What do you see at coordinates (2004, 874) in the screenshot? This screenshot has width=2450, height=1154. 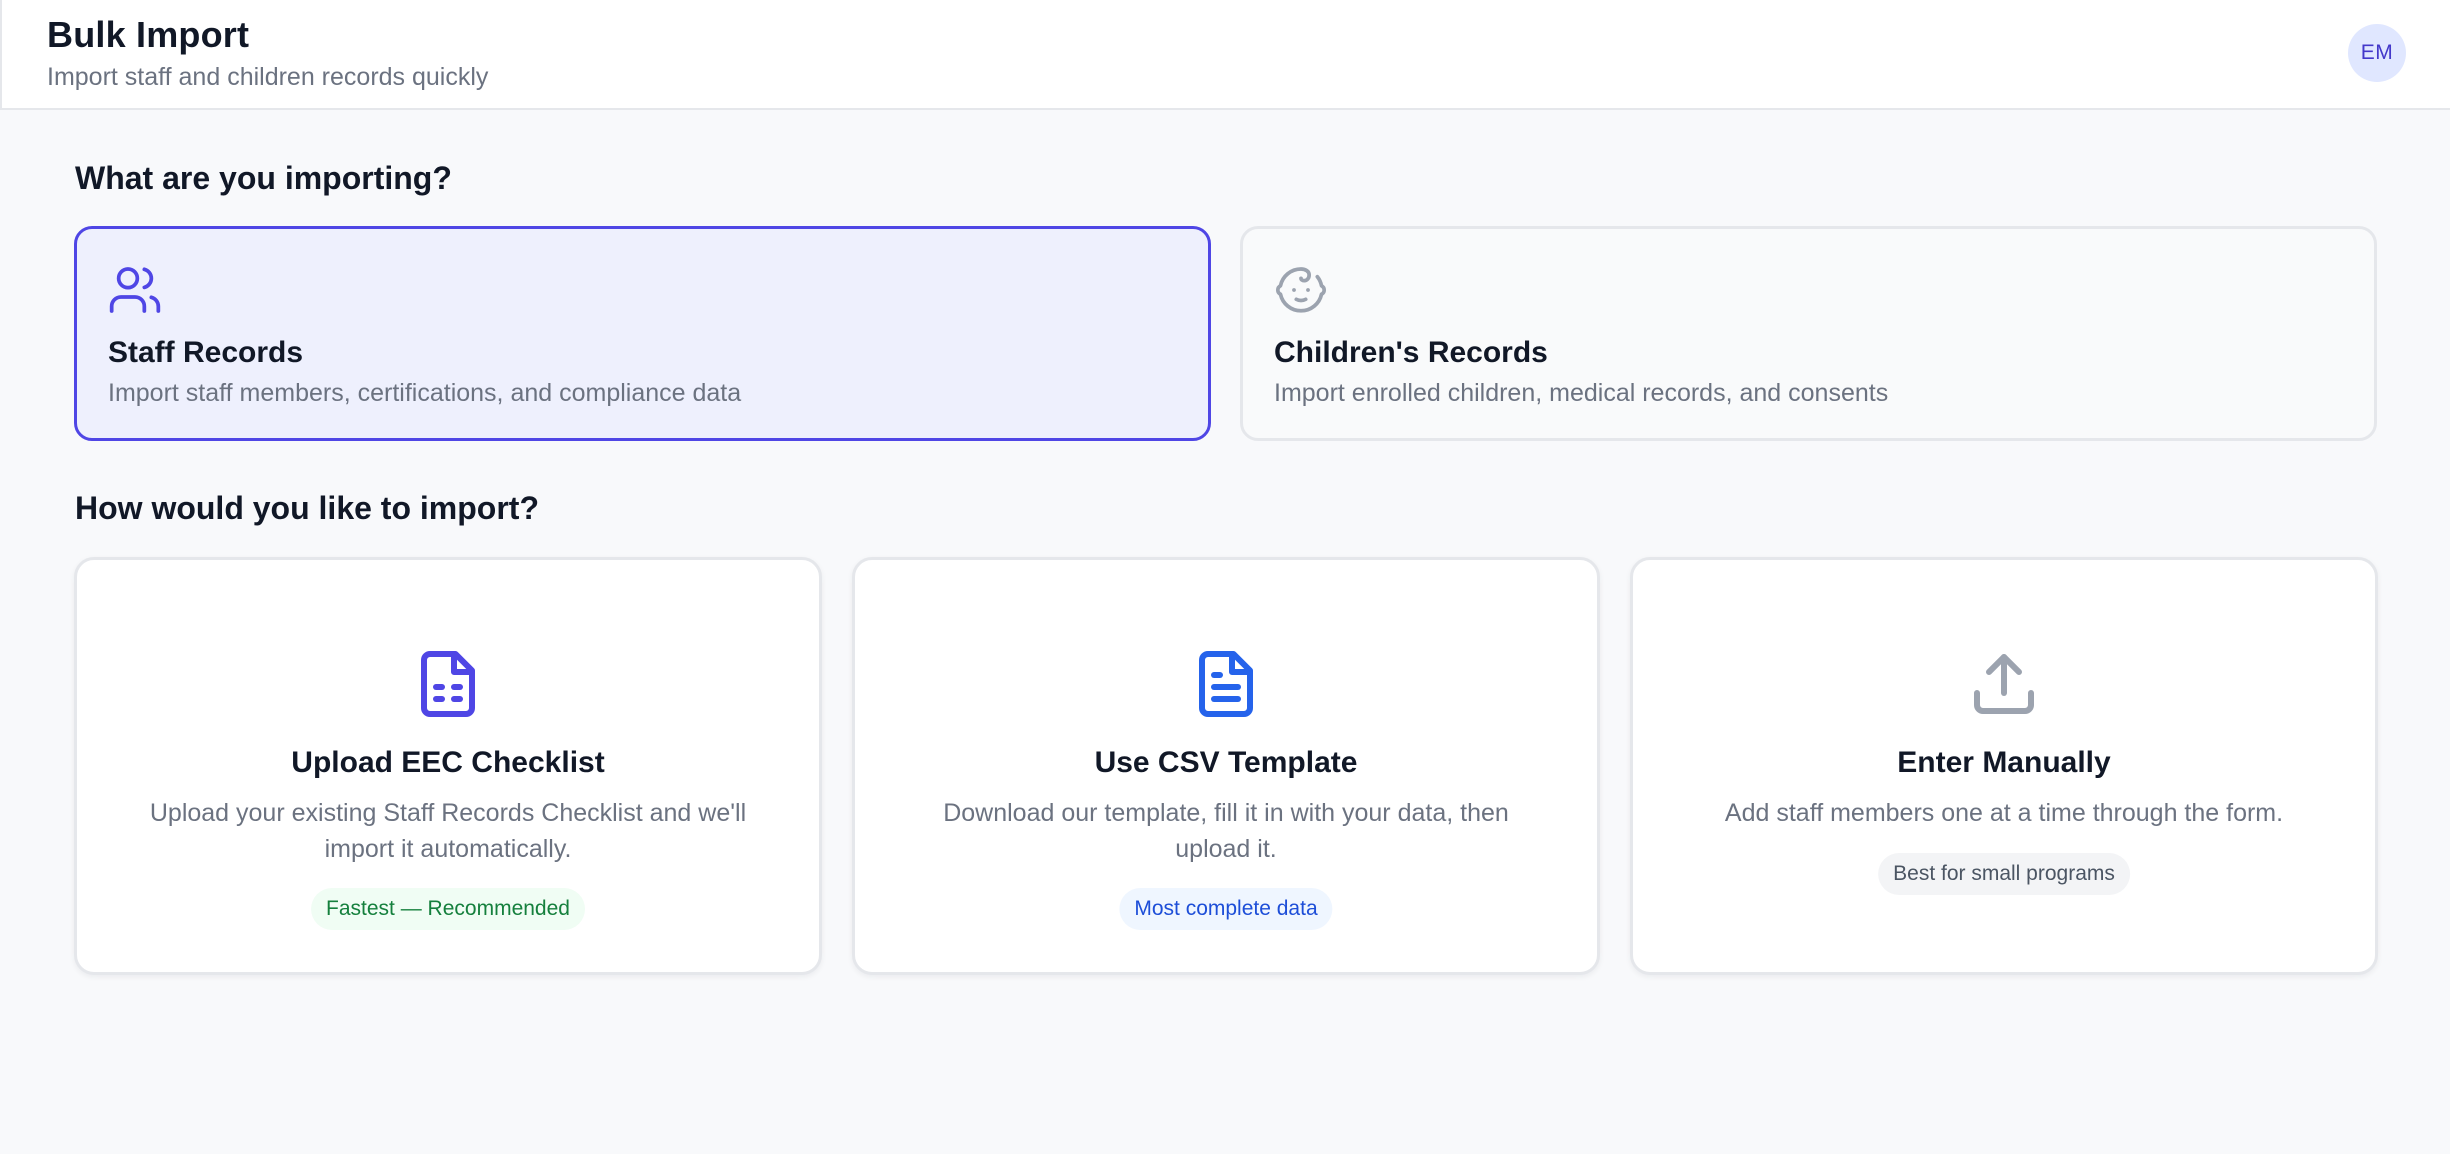 I see `small-programs-badge: Best for small programs` at bounding box center [2004, 874].